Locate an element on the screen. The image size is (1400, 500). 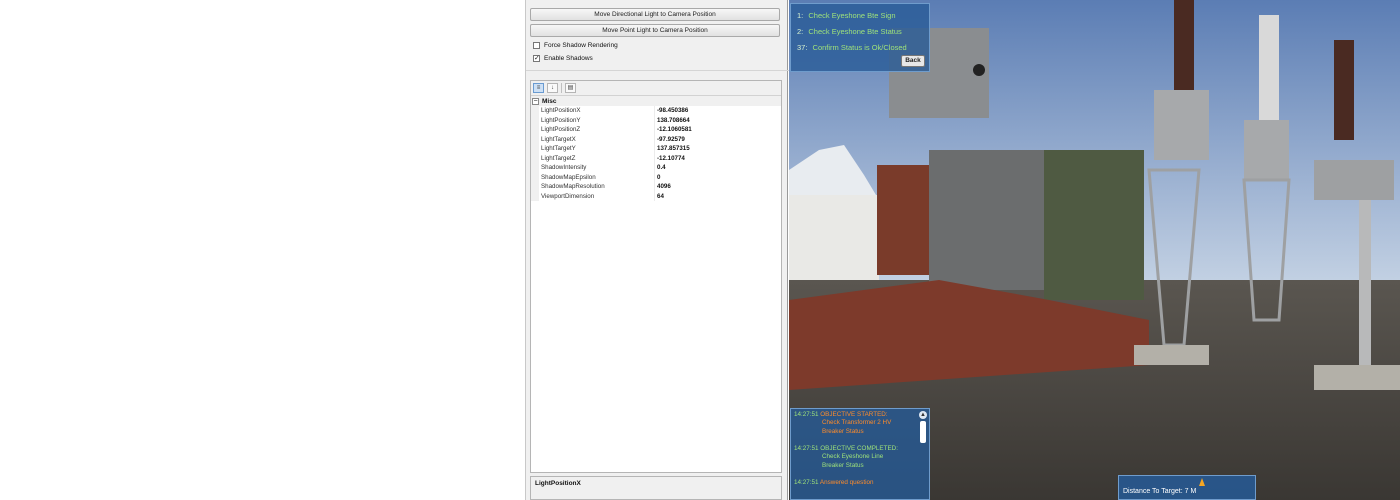
log-entry: 14:27:51 Answered question is located at coordinates (860, 482).